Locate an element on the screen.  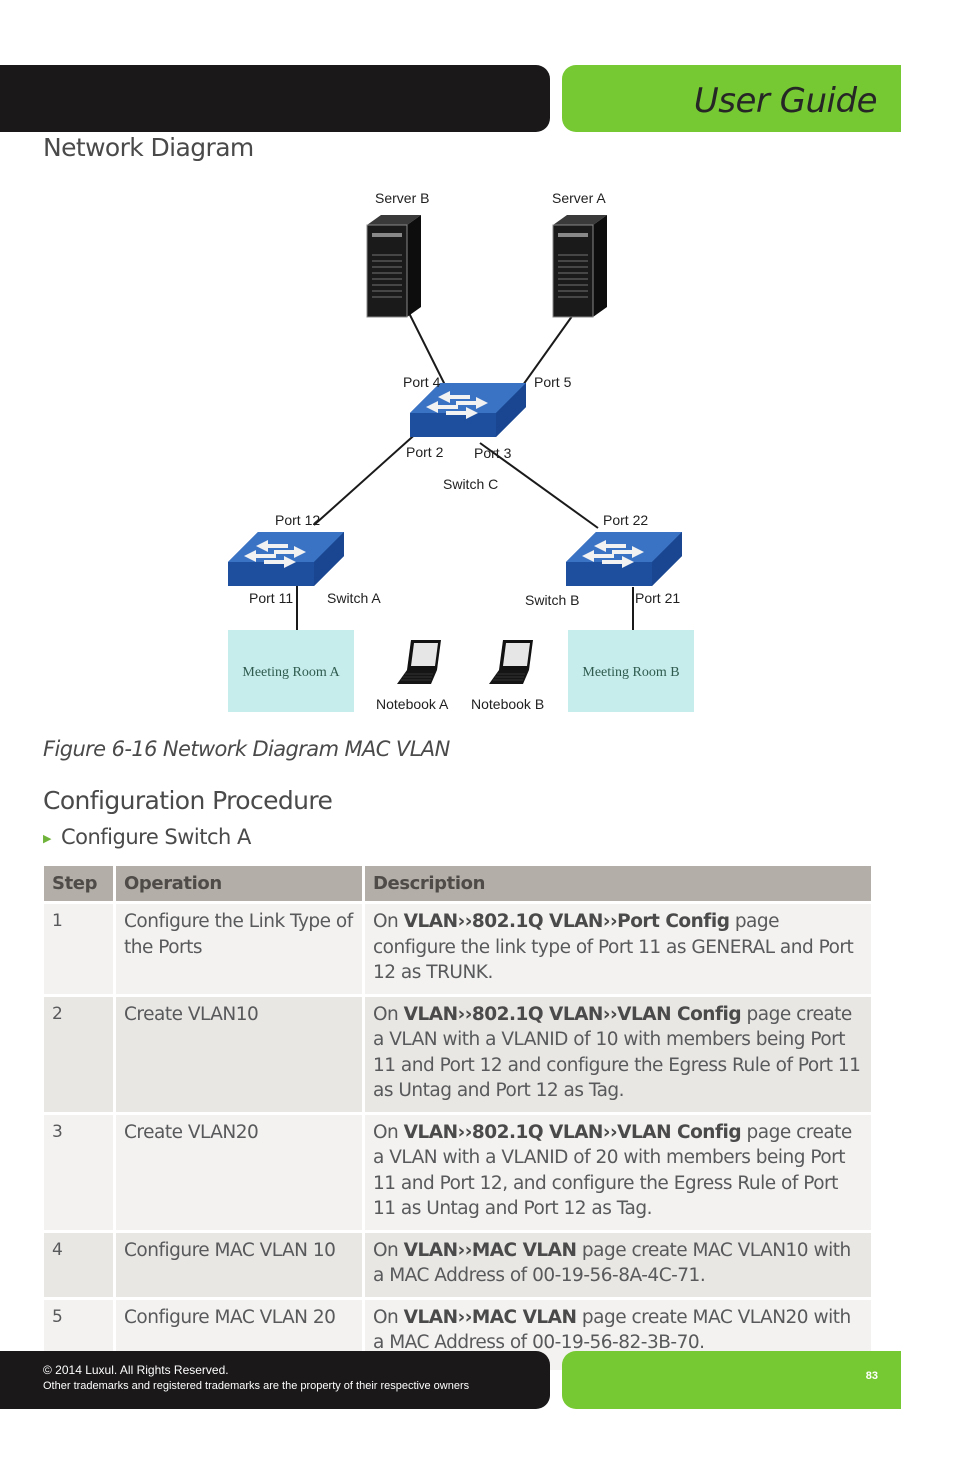
section-title-configuration-procedure: Configuration Procedure is located at coordinates (188, 800).